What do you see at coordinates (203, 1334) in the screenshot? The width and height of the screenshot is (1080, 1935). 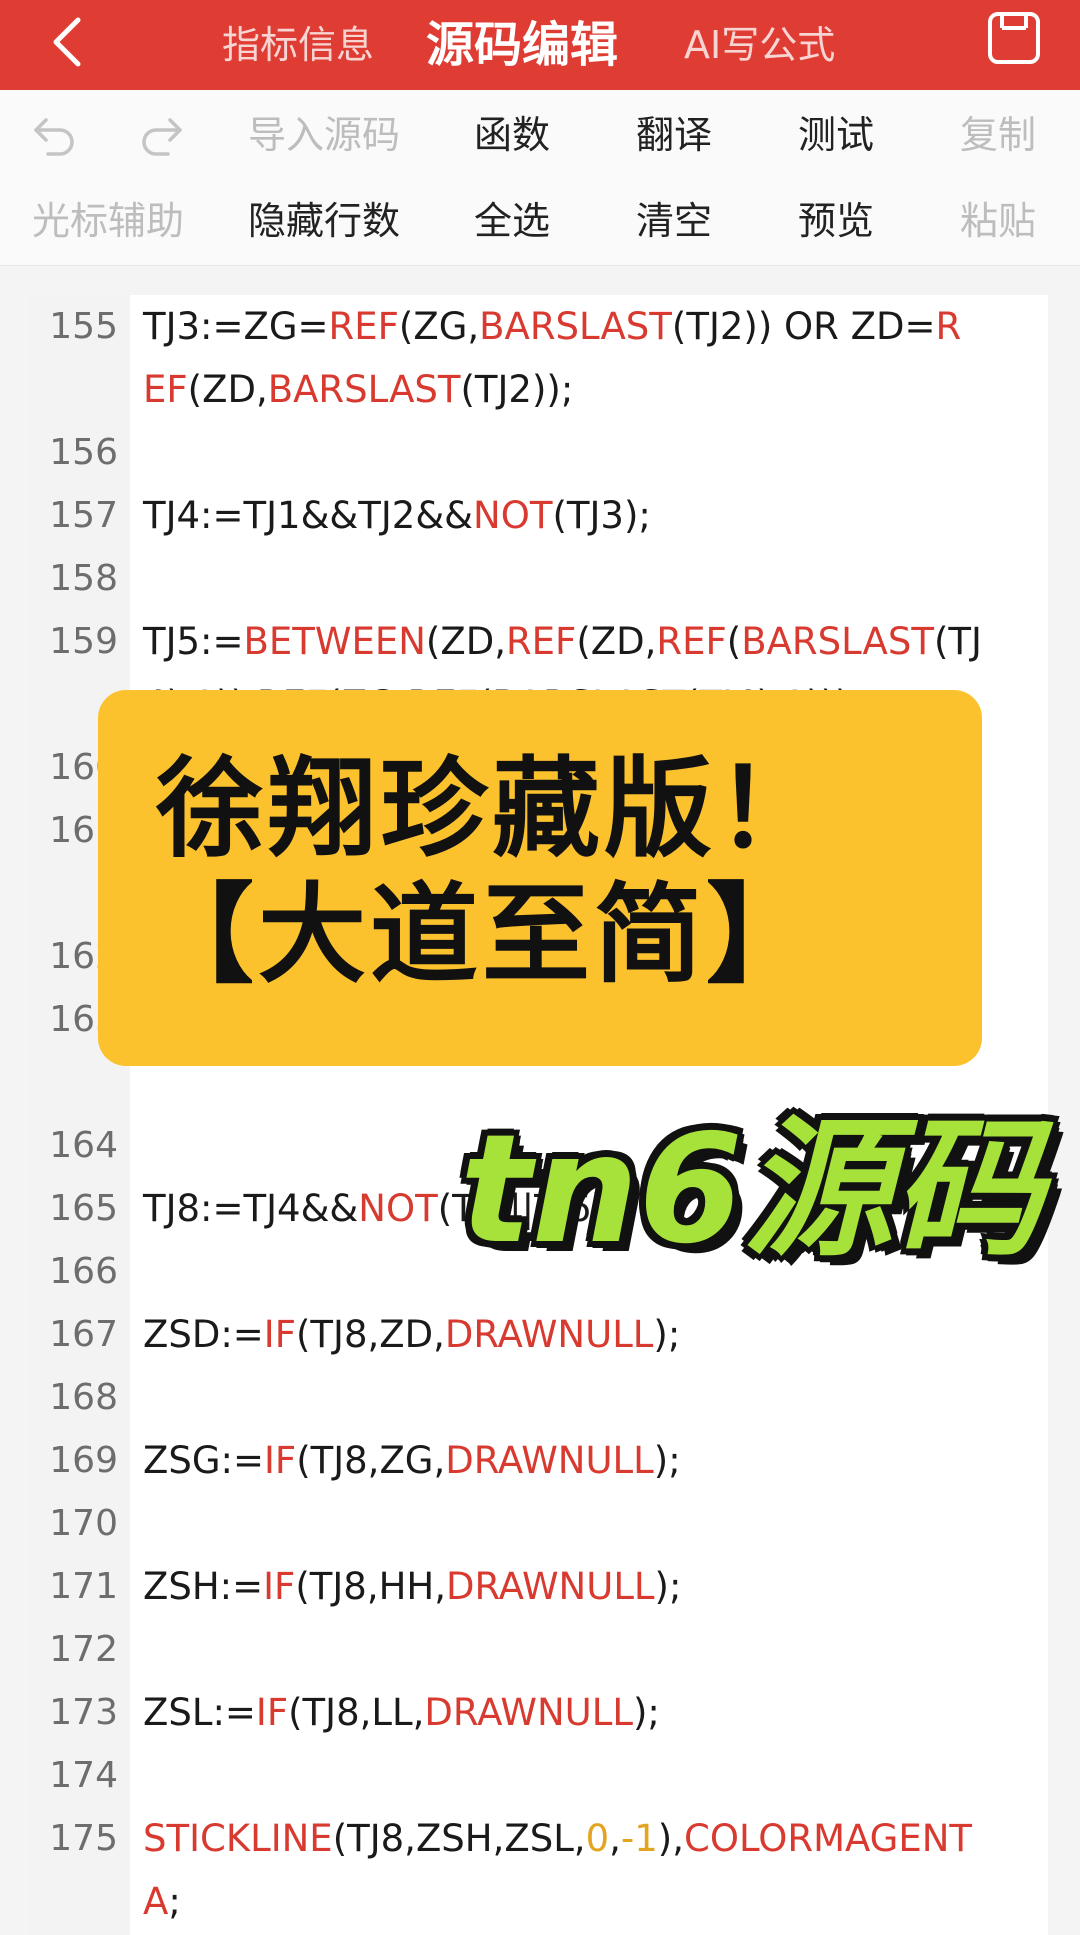 I see `code-token: ZSD:=` at bounding box center [203, 1334].